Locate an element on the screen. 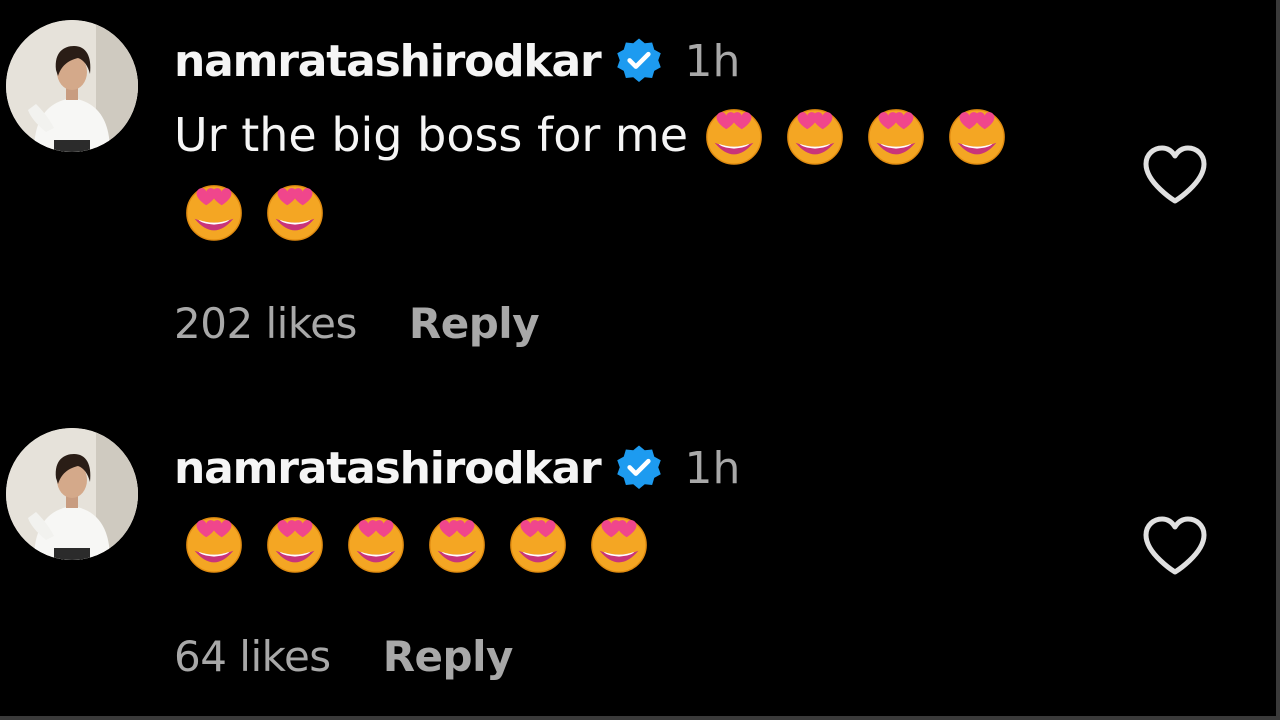 The image size is (1280, 720). likes-count: 64 likes is located at coordinates (252, 656).